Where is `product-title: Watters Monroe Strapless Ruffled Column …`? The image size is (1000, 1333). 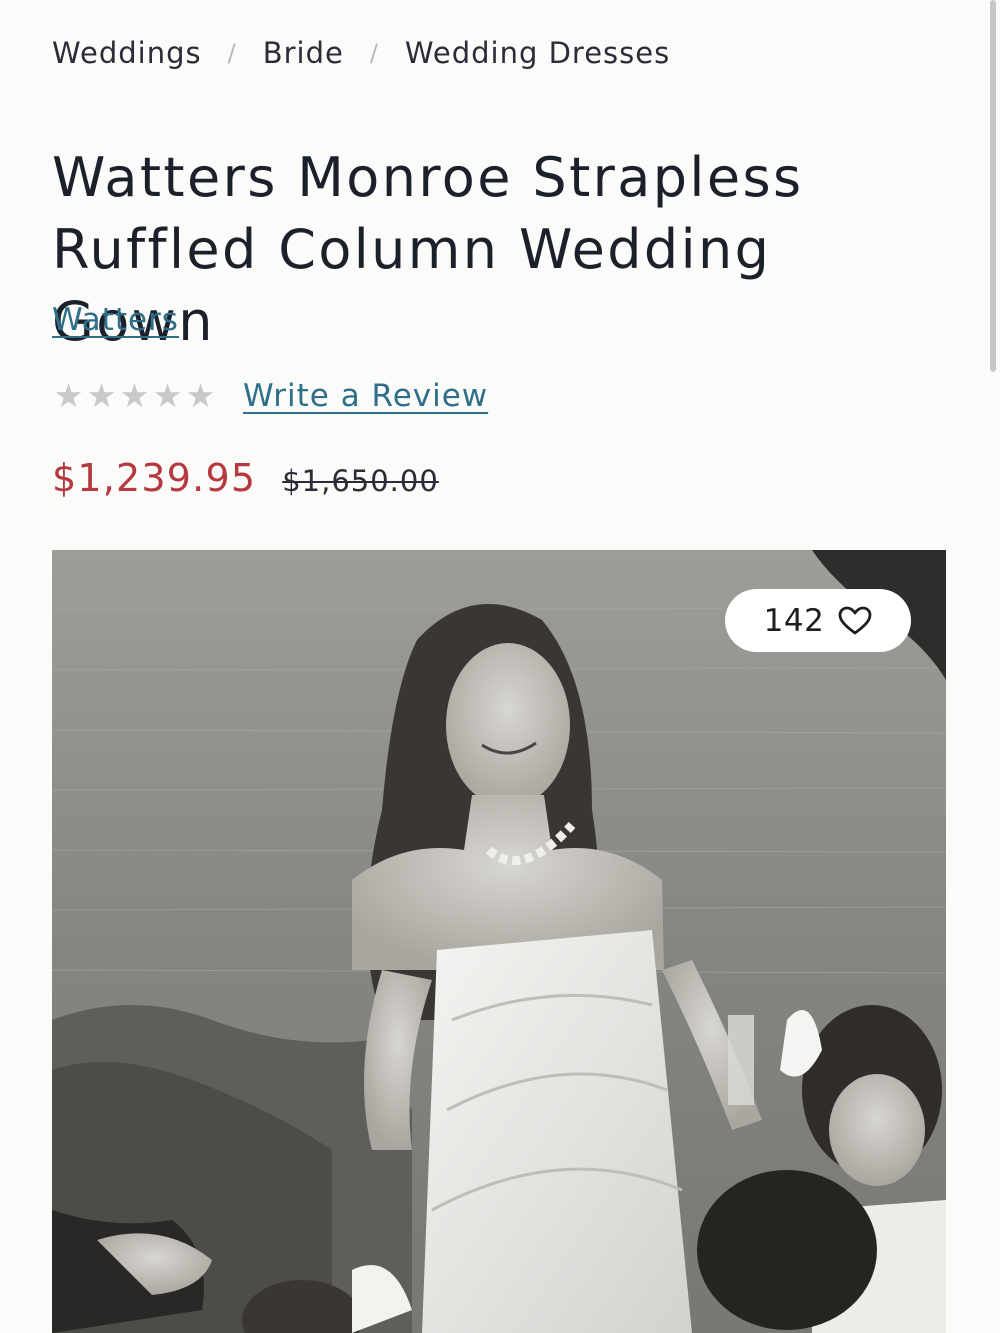
product-title: Watters Monroe Strapless Ruffled Column … is located at coordinates (428, 249).